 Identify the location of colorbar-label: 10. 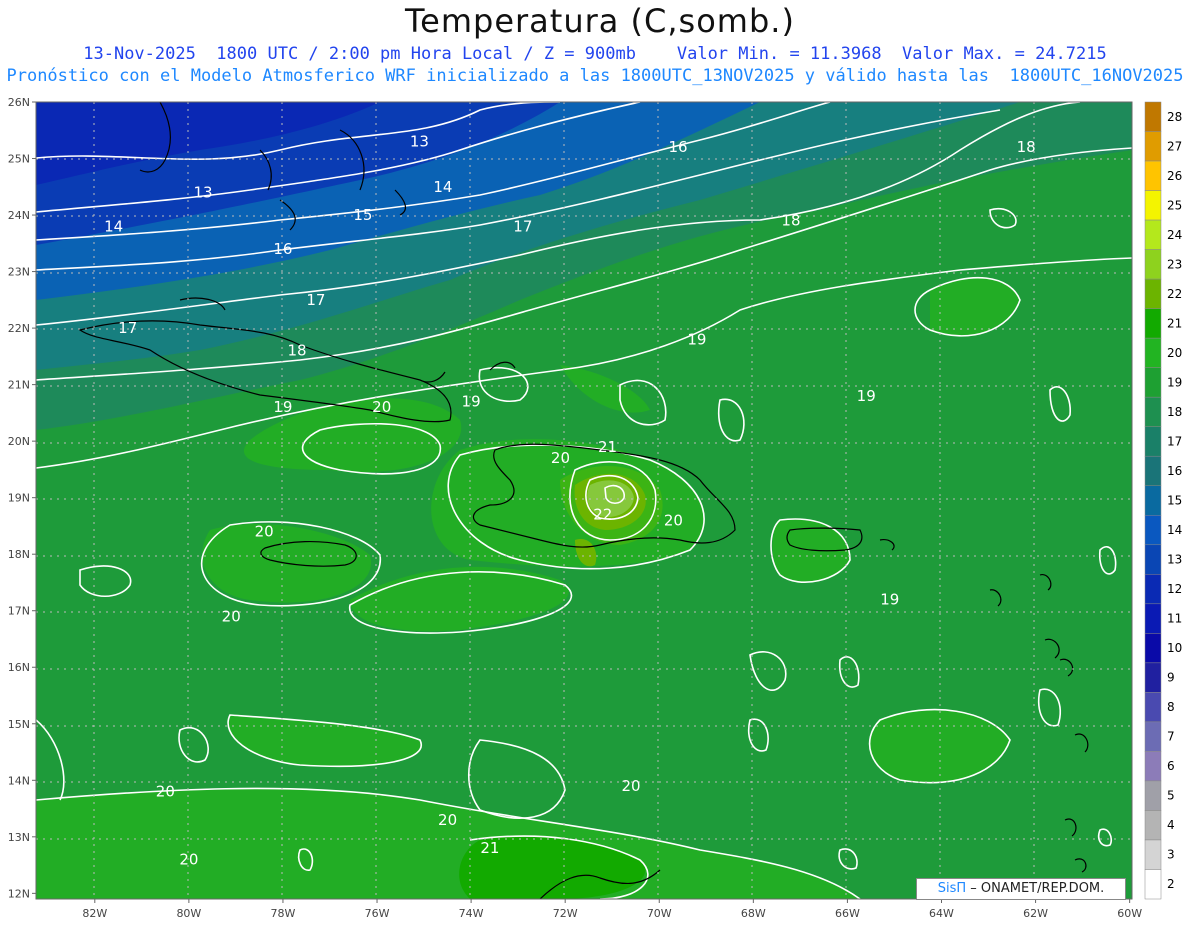
(1174, 648).